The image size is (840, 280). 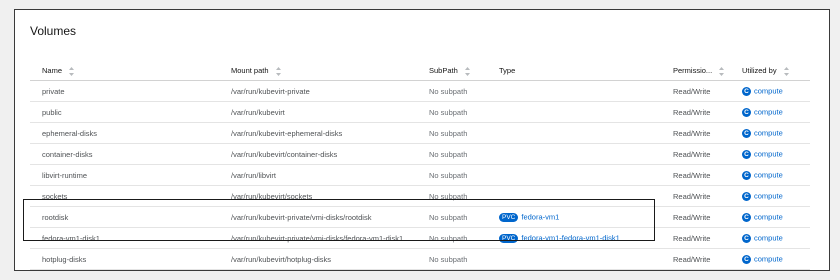 I want to click on volume-name: public, so click(x=52, y=112).